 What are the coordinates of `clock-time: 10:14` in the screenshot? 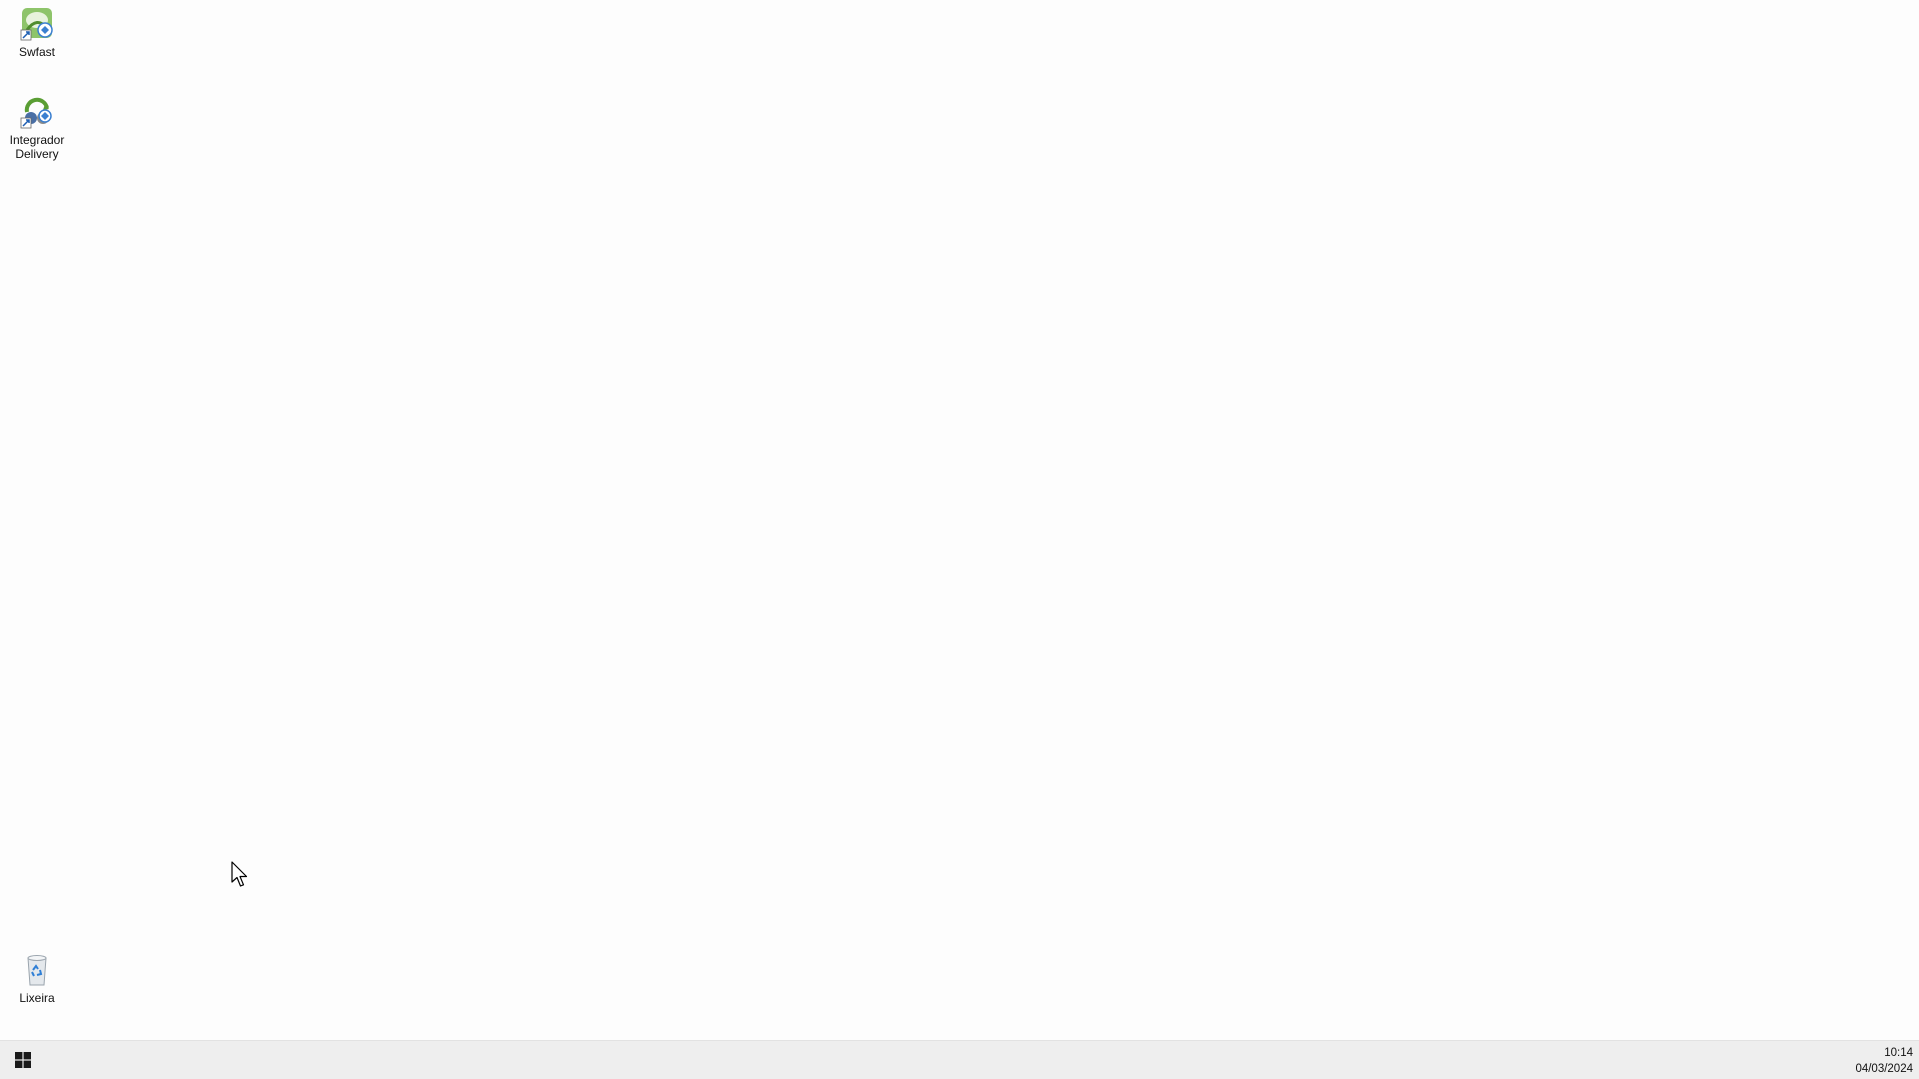 It's located at (1898, 1053).